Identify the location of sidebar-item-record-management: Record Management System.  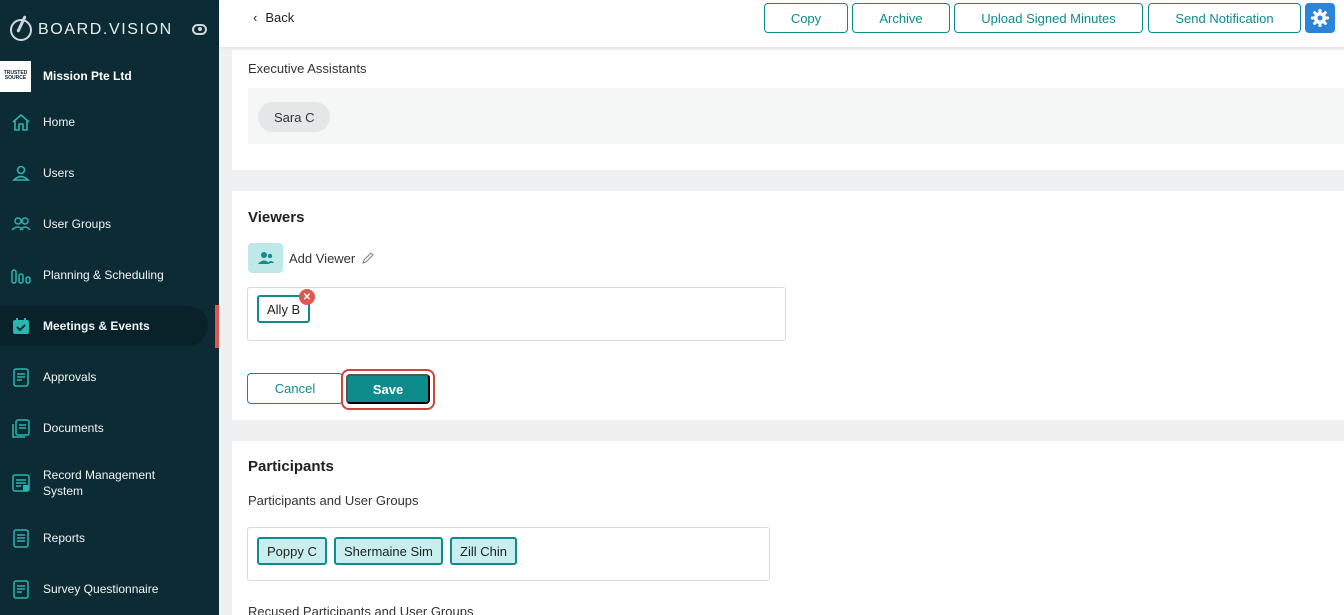
(109, 483).